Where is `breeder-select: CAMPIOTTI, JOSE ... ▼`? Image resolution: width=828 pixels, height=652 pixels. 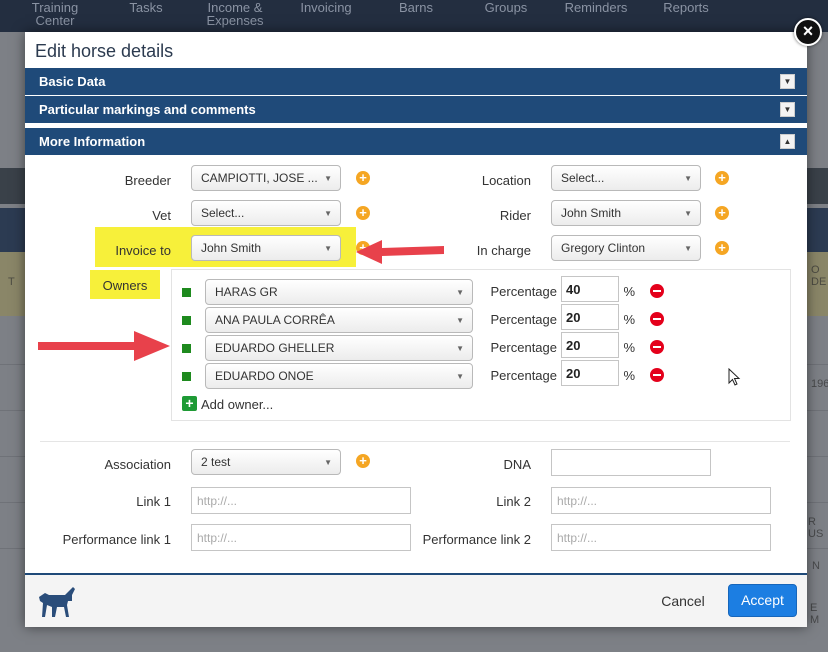 breeder-select: CAMPIOTTI, JOSE ... ▼ is located at coordinates (266, 178).